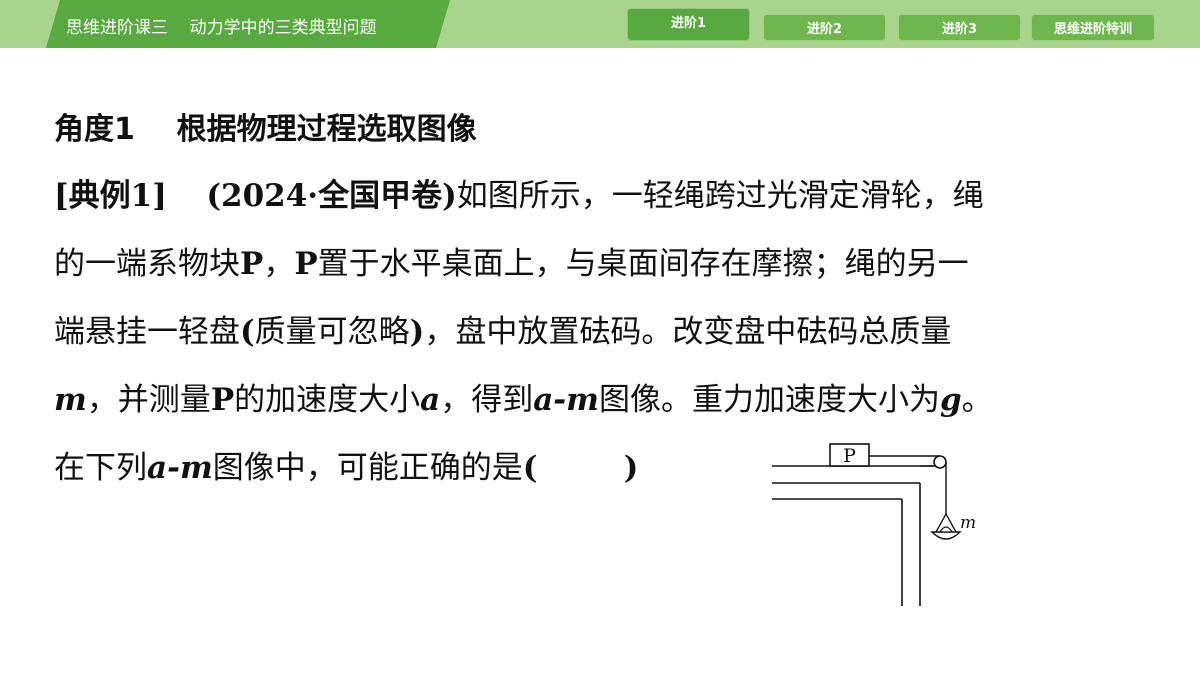 The image size is (1200, 675). What do you see at coordinates (70, 400) in the screenshot?
I see `var-m: m` at bounding box center [70, 400].